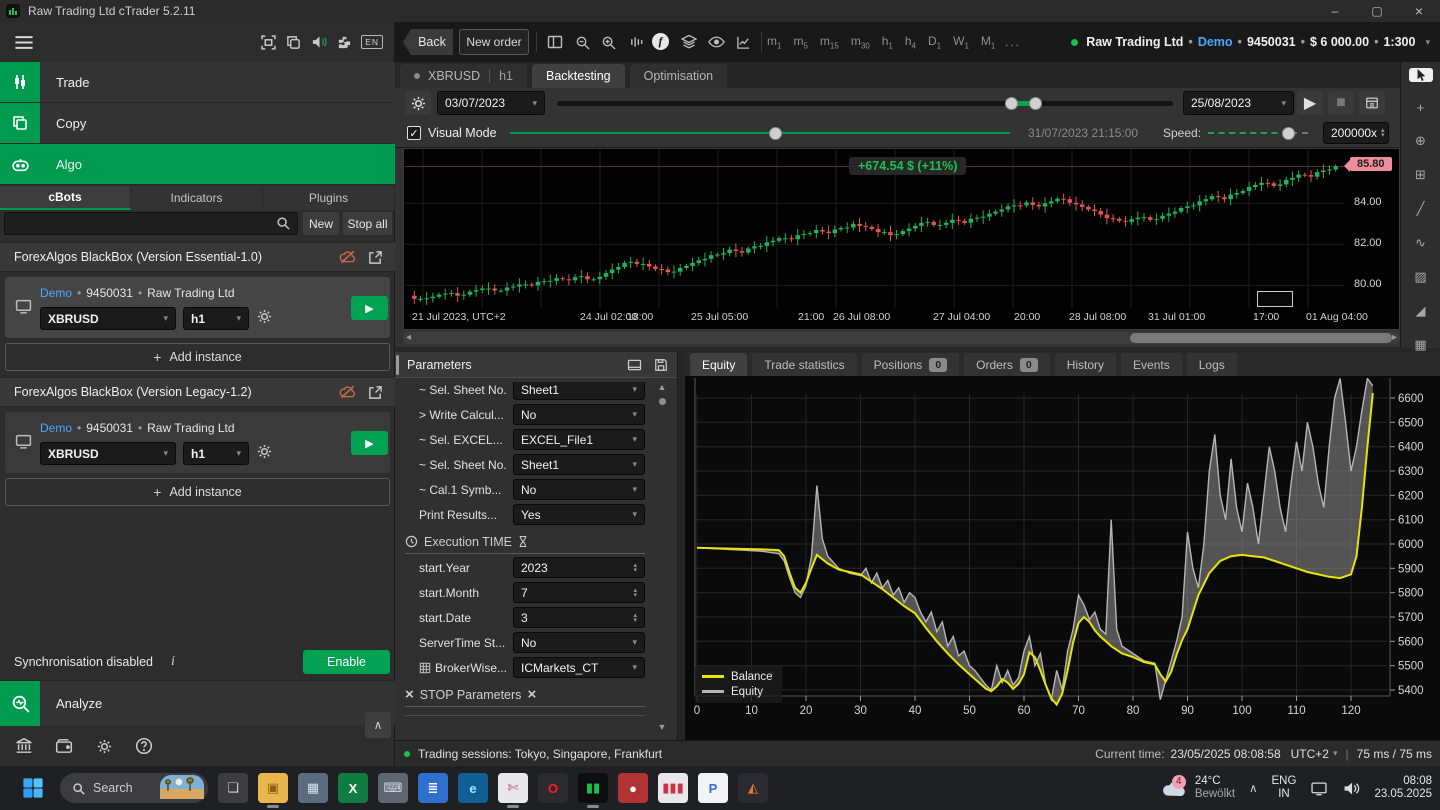 Image resolution: width=1440 pixels, height=810 pixels. I want to click on timeframe-m30: m30, so click(860, 42).